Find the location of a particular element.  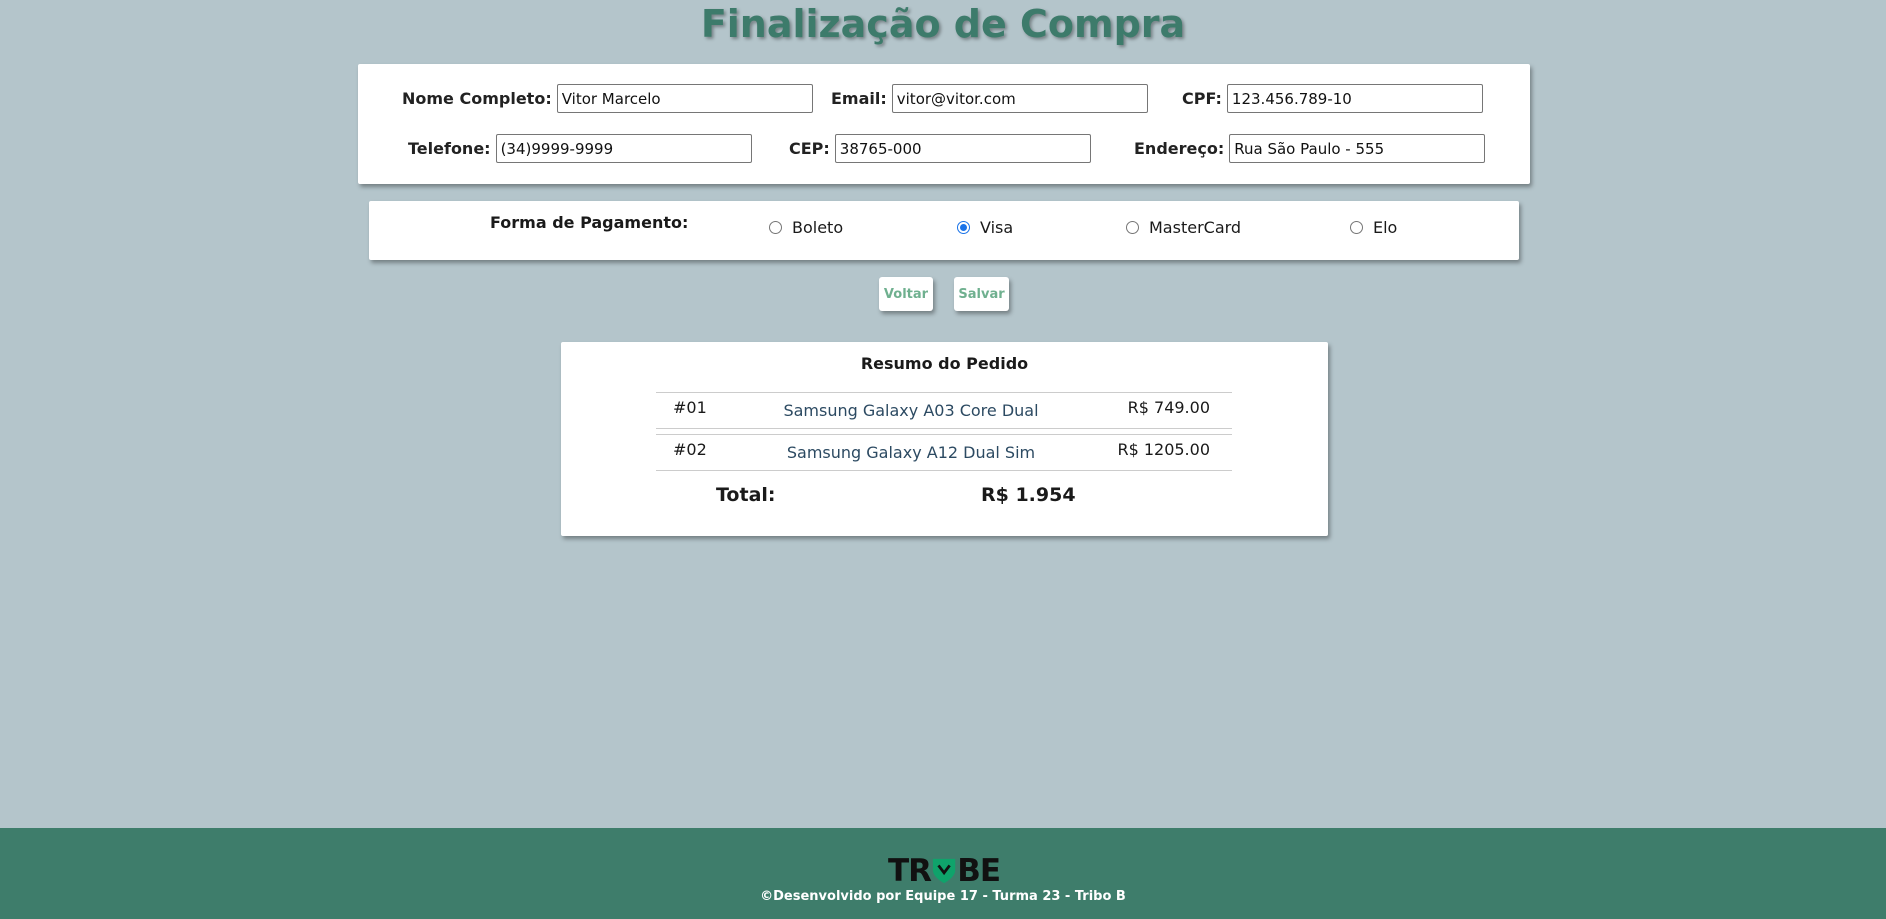

radio-button-checked is located at coordinates (963, 227).